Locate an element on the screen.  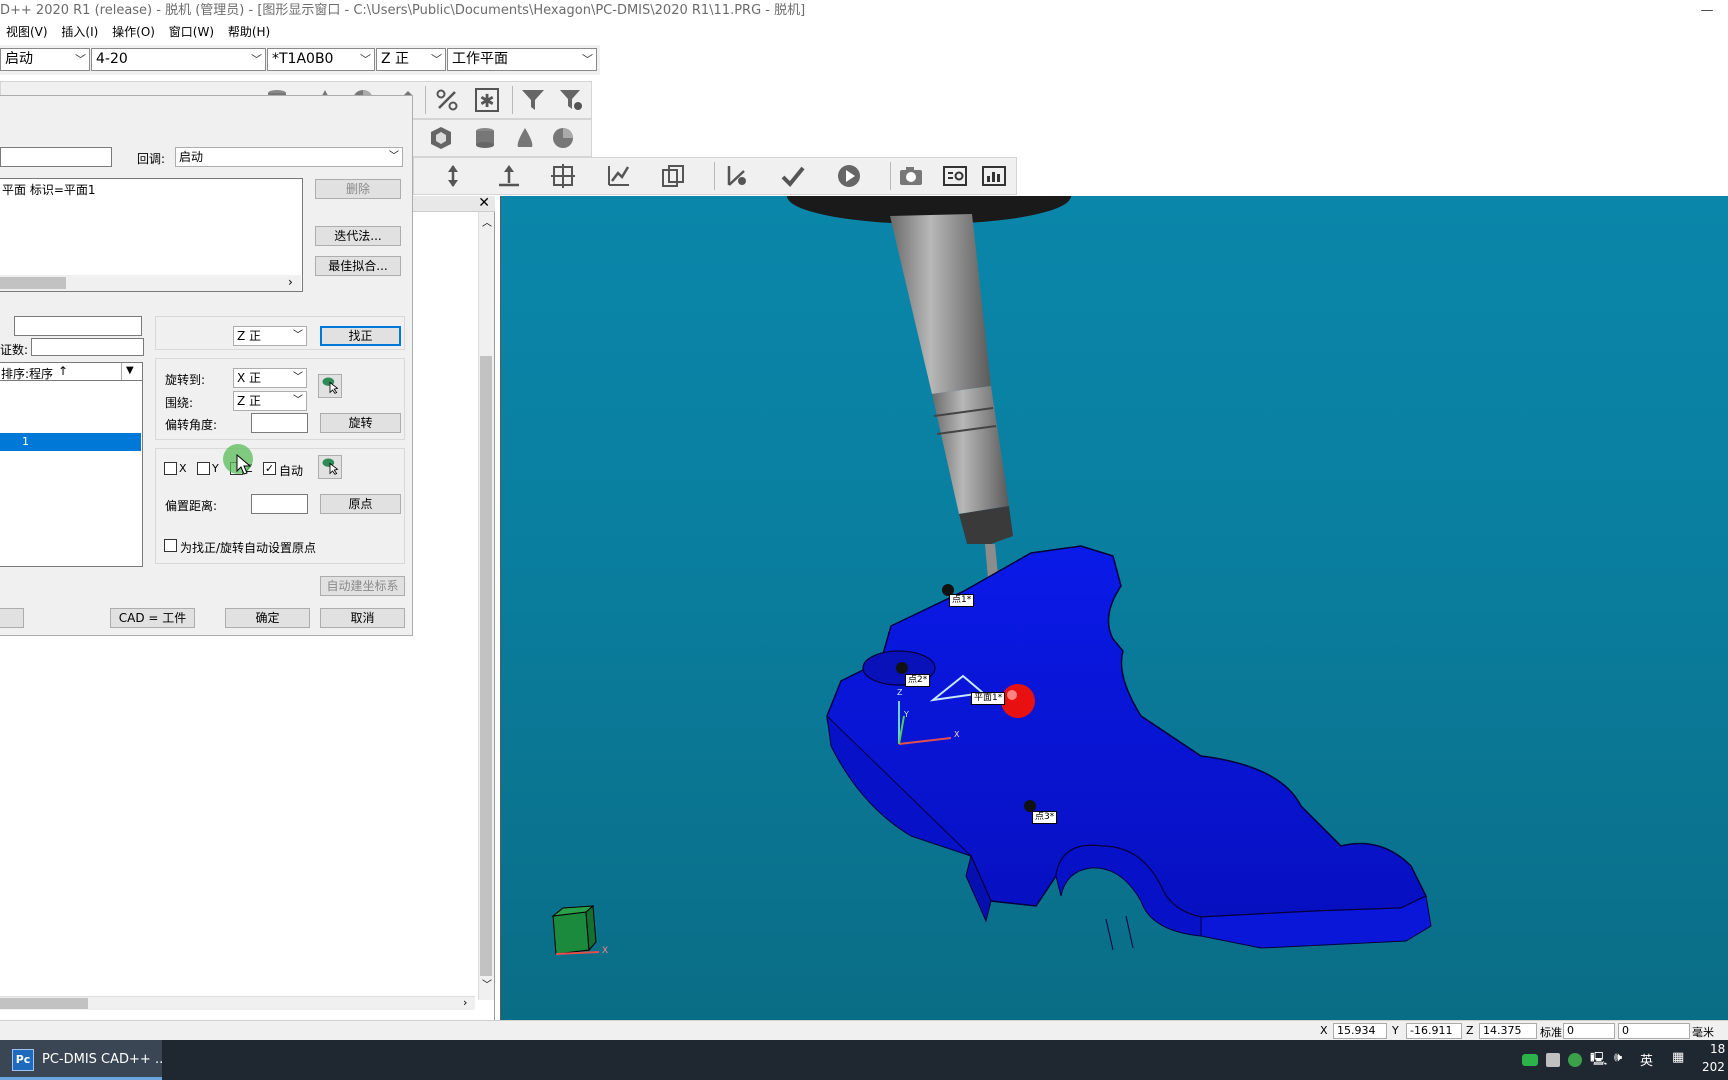
clock-date: 202 is located at coordinates (1713, 1067).